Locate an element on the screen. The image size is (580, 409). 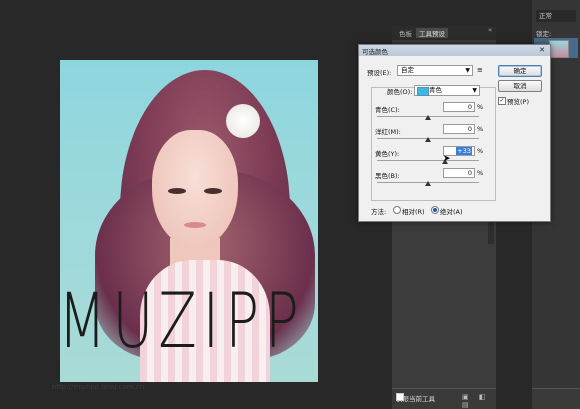
method-label: 方法: is located at coordinates (379, 212).